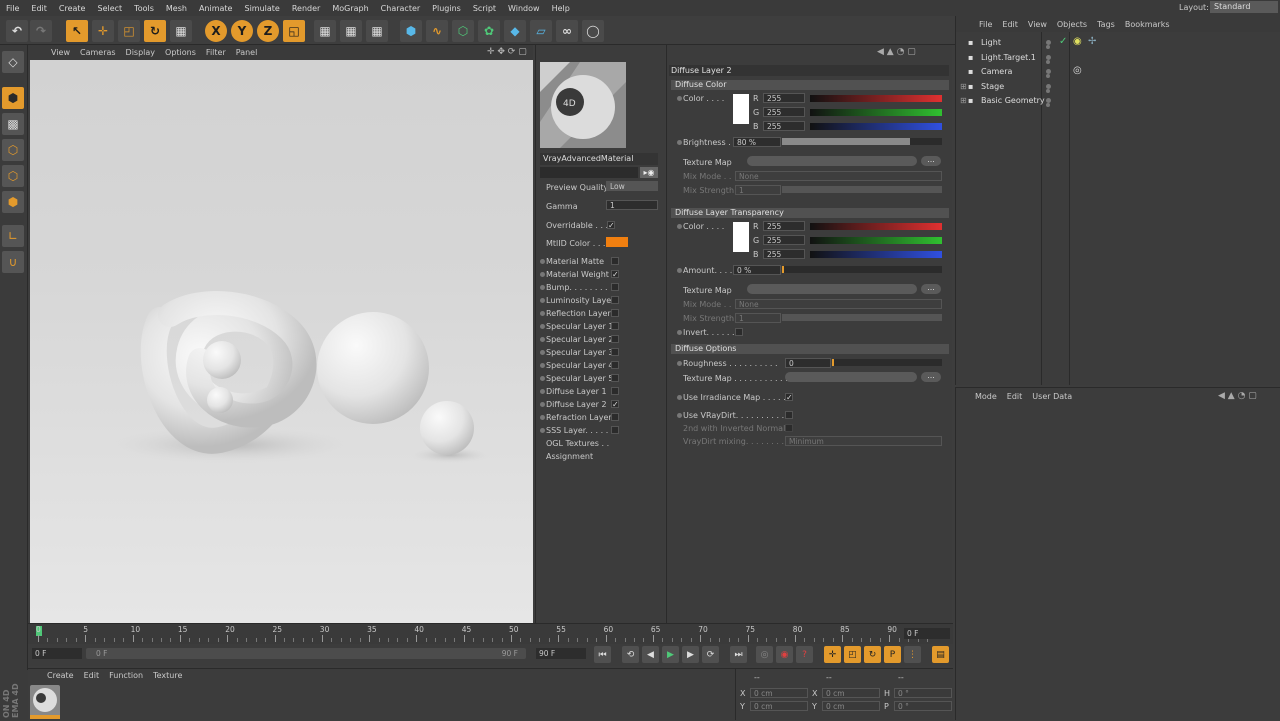 This screenshot has width=1280, height=721. Describe the element at coordinates (996, 71) in the screenshot. I see `object-name: Camera` at that location.